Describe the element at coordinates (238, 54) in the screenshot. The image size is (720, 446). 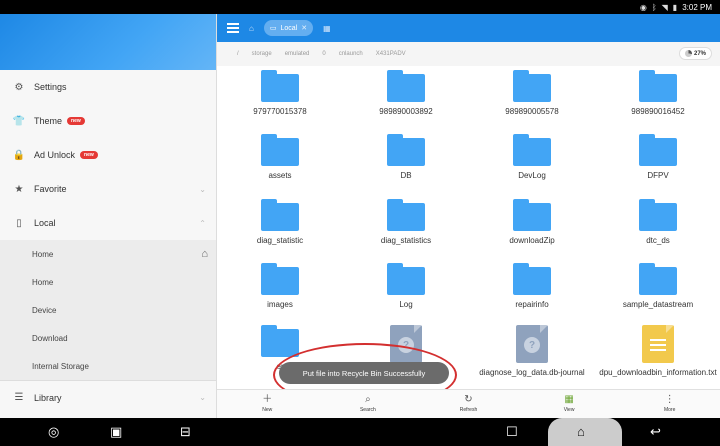
I see `breadcrumb-item: /` at that location.